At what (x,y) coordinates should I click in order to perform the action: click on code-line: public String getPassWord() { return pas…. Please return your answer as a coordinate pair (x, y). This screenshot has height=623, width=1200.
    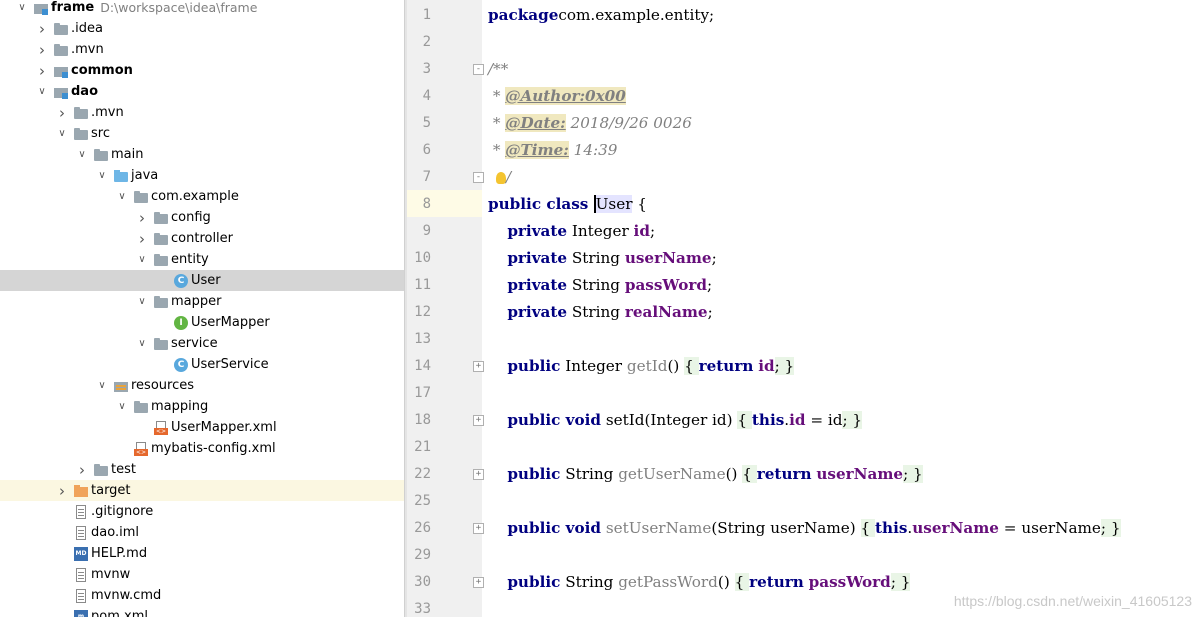
    Looking at the image, I should click on (699, 582).